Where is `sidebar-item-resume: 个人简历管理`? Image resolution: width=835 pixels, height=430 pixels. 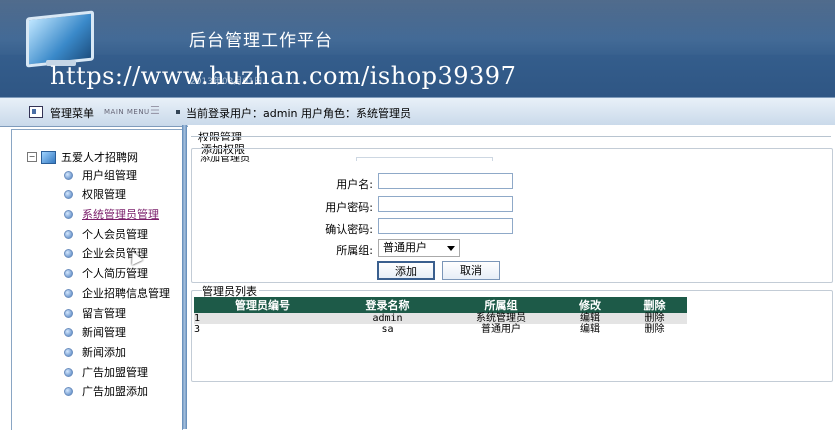
sidebar-item-resume: 个人简历管理 is located at coordinates (106, 273).